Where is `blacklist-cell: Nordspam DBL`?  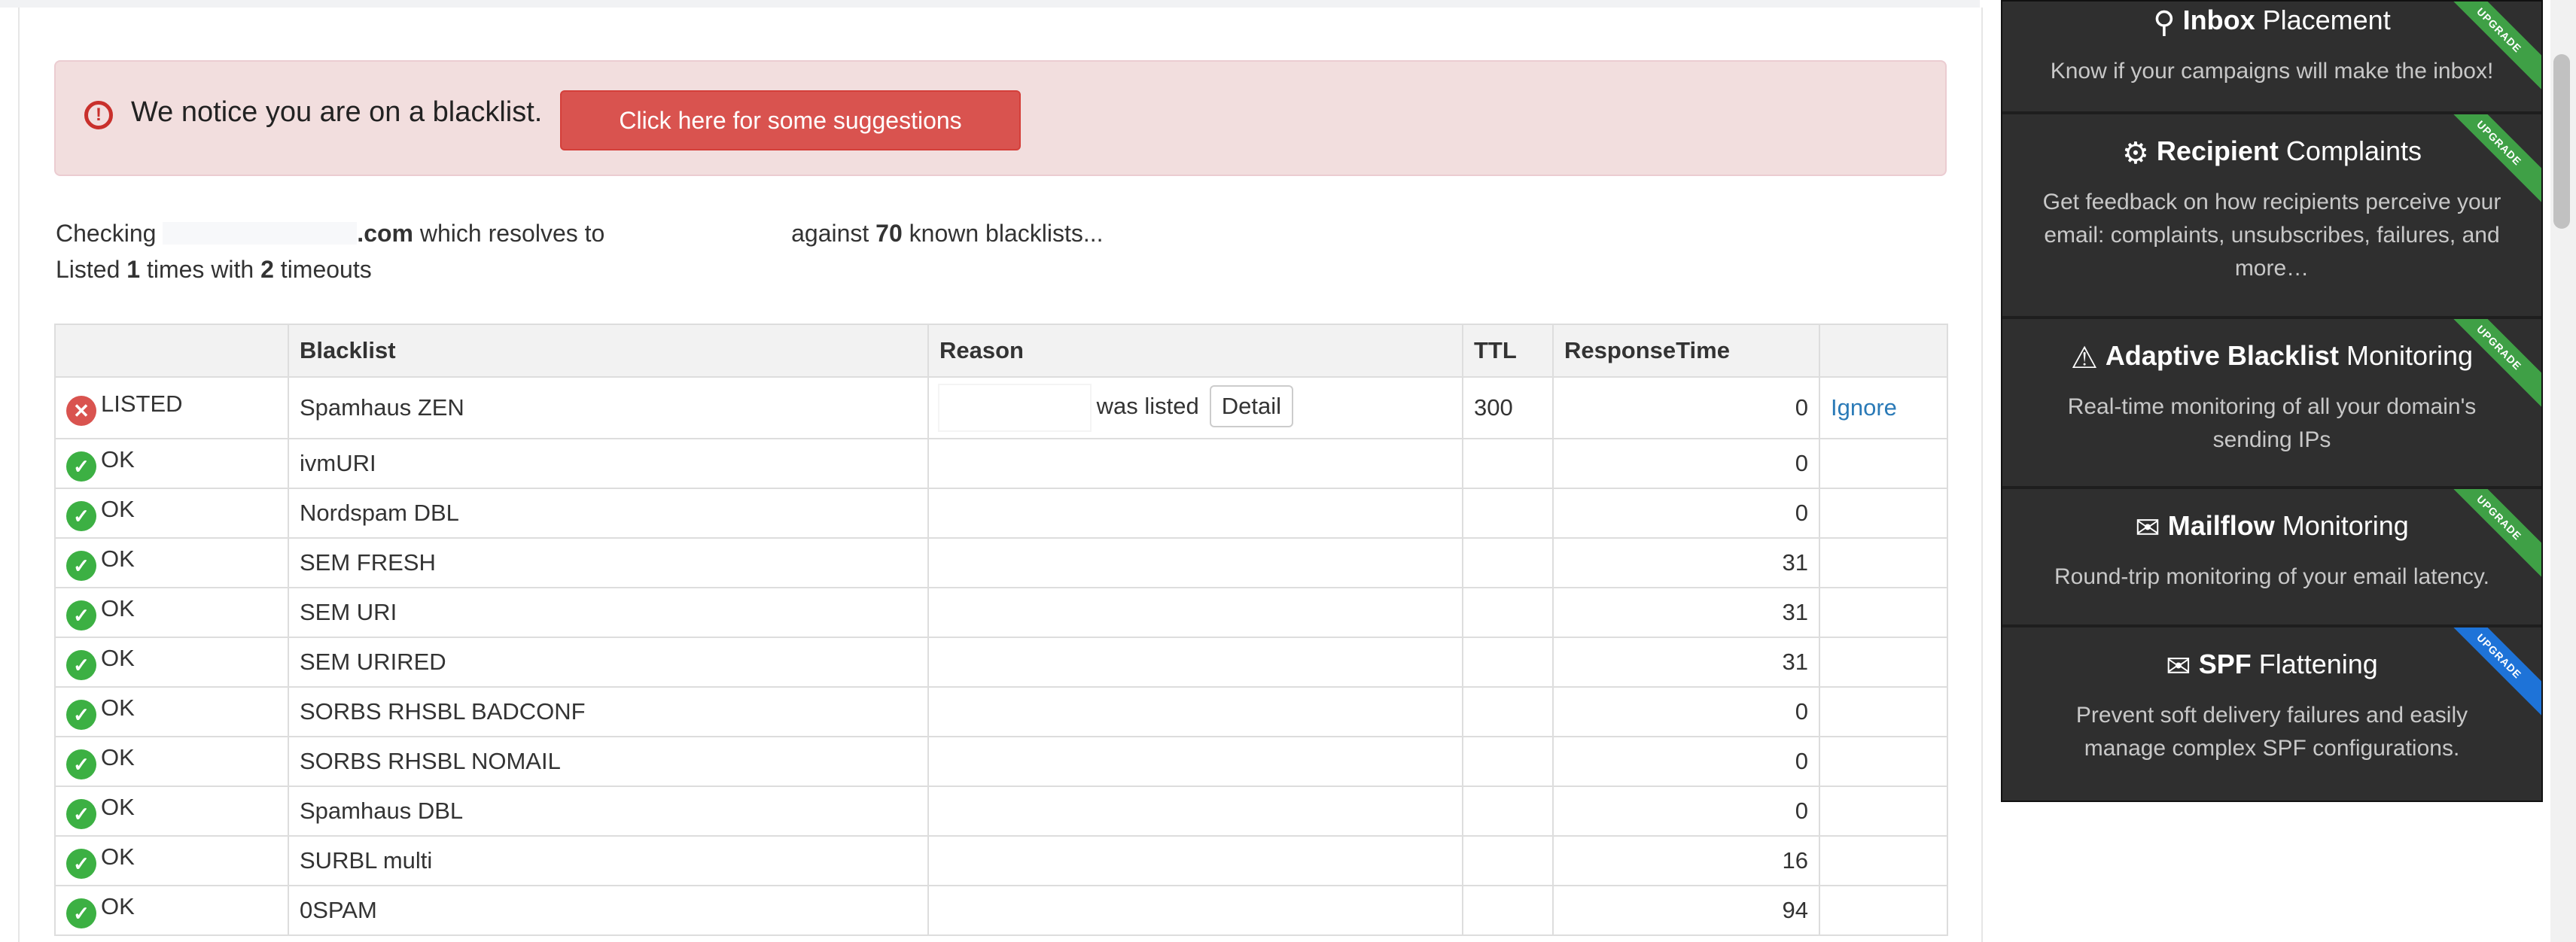
blacklist-cell: Nordspam DBL is located at coordinates (609, 513).